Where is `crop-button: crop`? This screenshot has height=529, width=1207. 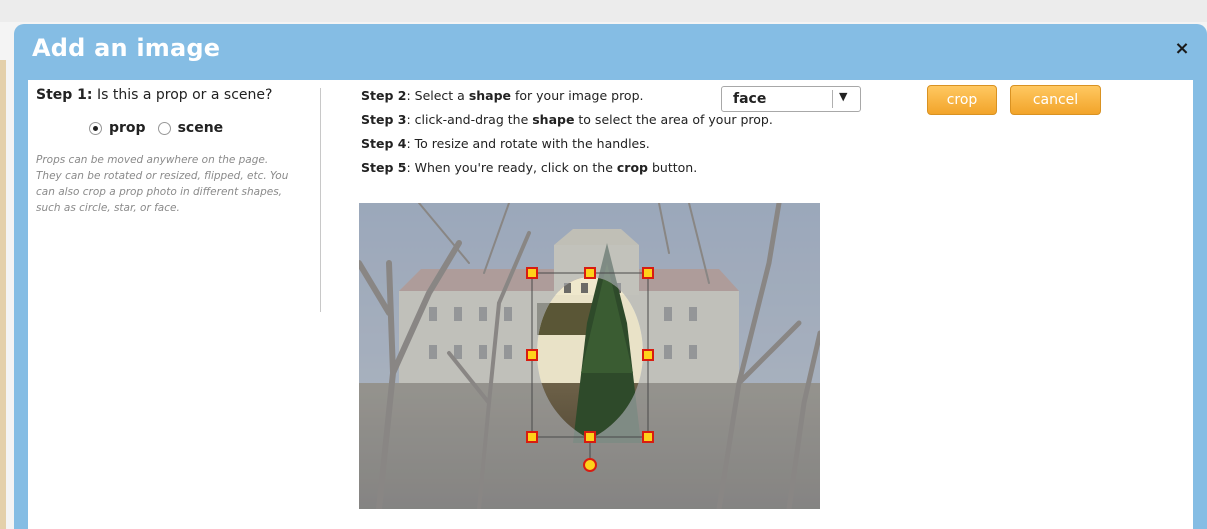 crop-button: crop is located at coordinates (962, 100).